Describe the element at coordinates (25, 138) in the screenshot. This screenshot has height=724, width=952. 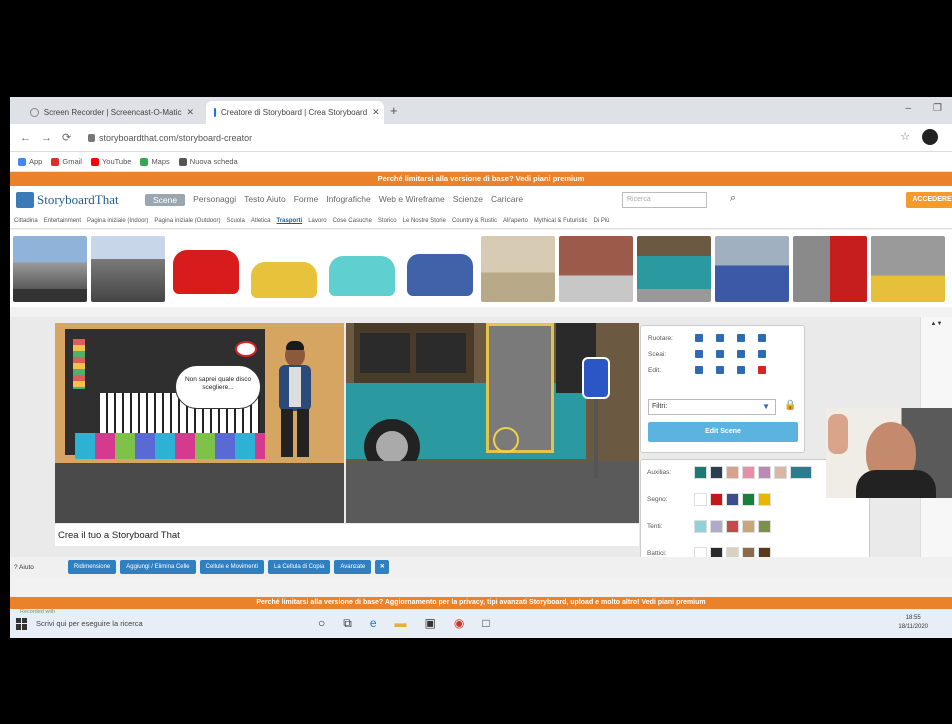
I see `back-icon: ←` at that location.